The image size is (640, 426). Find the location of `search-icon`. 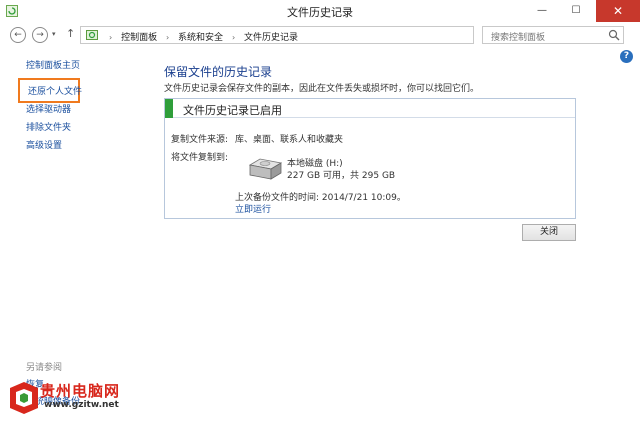

search-icon is located at coordinates (614, 35).